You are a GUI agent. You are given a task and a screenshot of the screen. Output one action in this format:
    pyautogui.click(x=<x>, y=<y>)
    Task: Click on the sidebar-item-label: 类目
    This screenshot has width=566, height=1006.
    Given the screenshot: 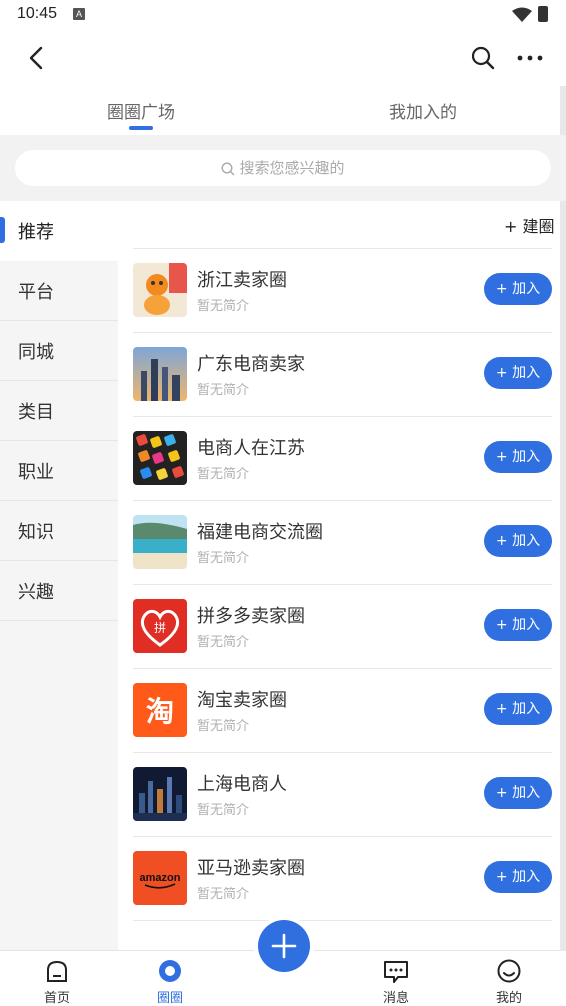 What is the action you would take?
    pyautogui.click(x=36, y=412)
    